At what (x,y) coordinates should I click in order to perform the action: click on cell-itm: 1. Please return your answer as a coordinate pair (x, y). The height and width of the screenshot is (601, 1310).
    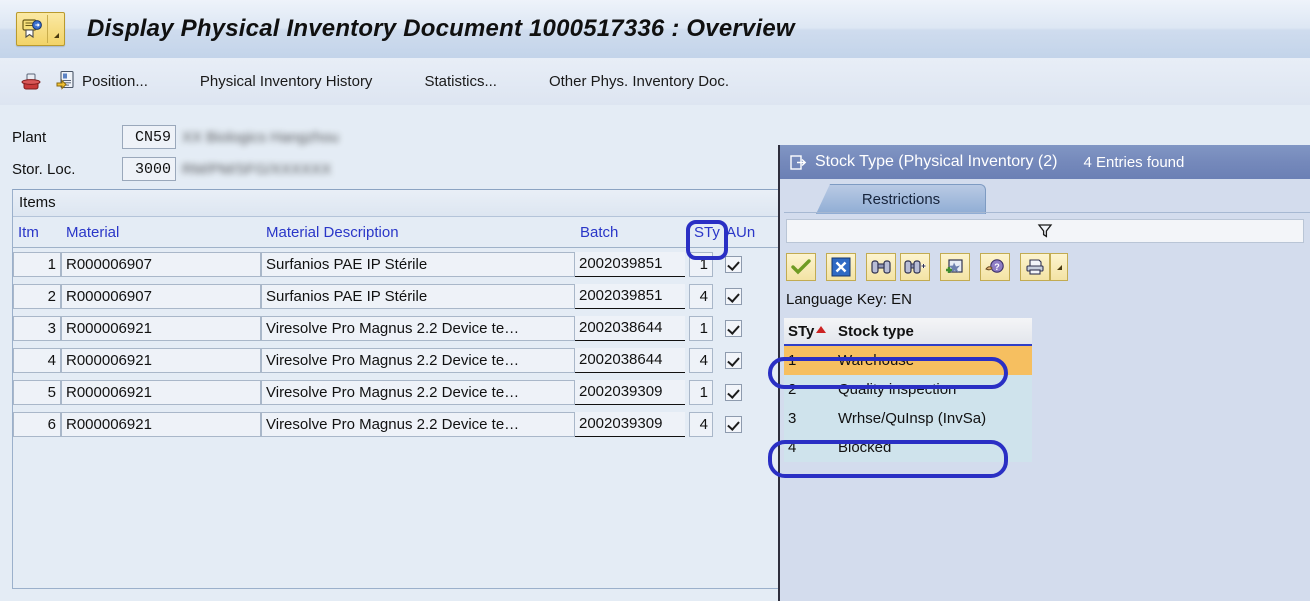
    Looking at the image, I should click on (37, 264).